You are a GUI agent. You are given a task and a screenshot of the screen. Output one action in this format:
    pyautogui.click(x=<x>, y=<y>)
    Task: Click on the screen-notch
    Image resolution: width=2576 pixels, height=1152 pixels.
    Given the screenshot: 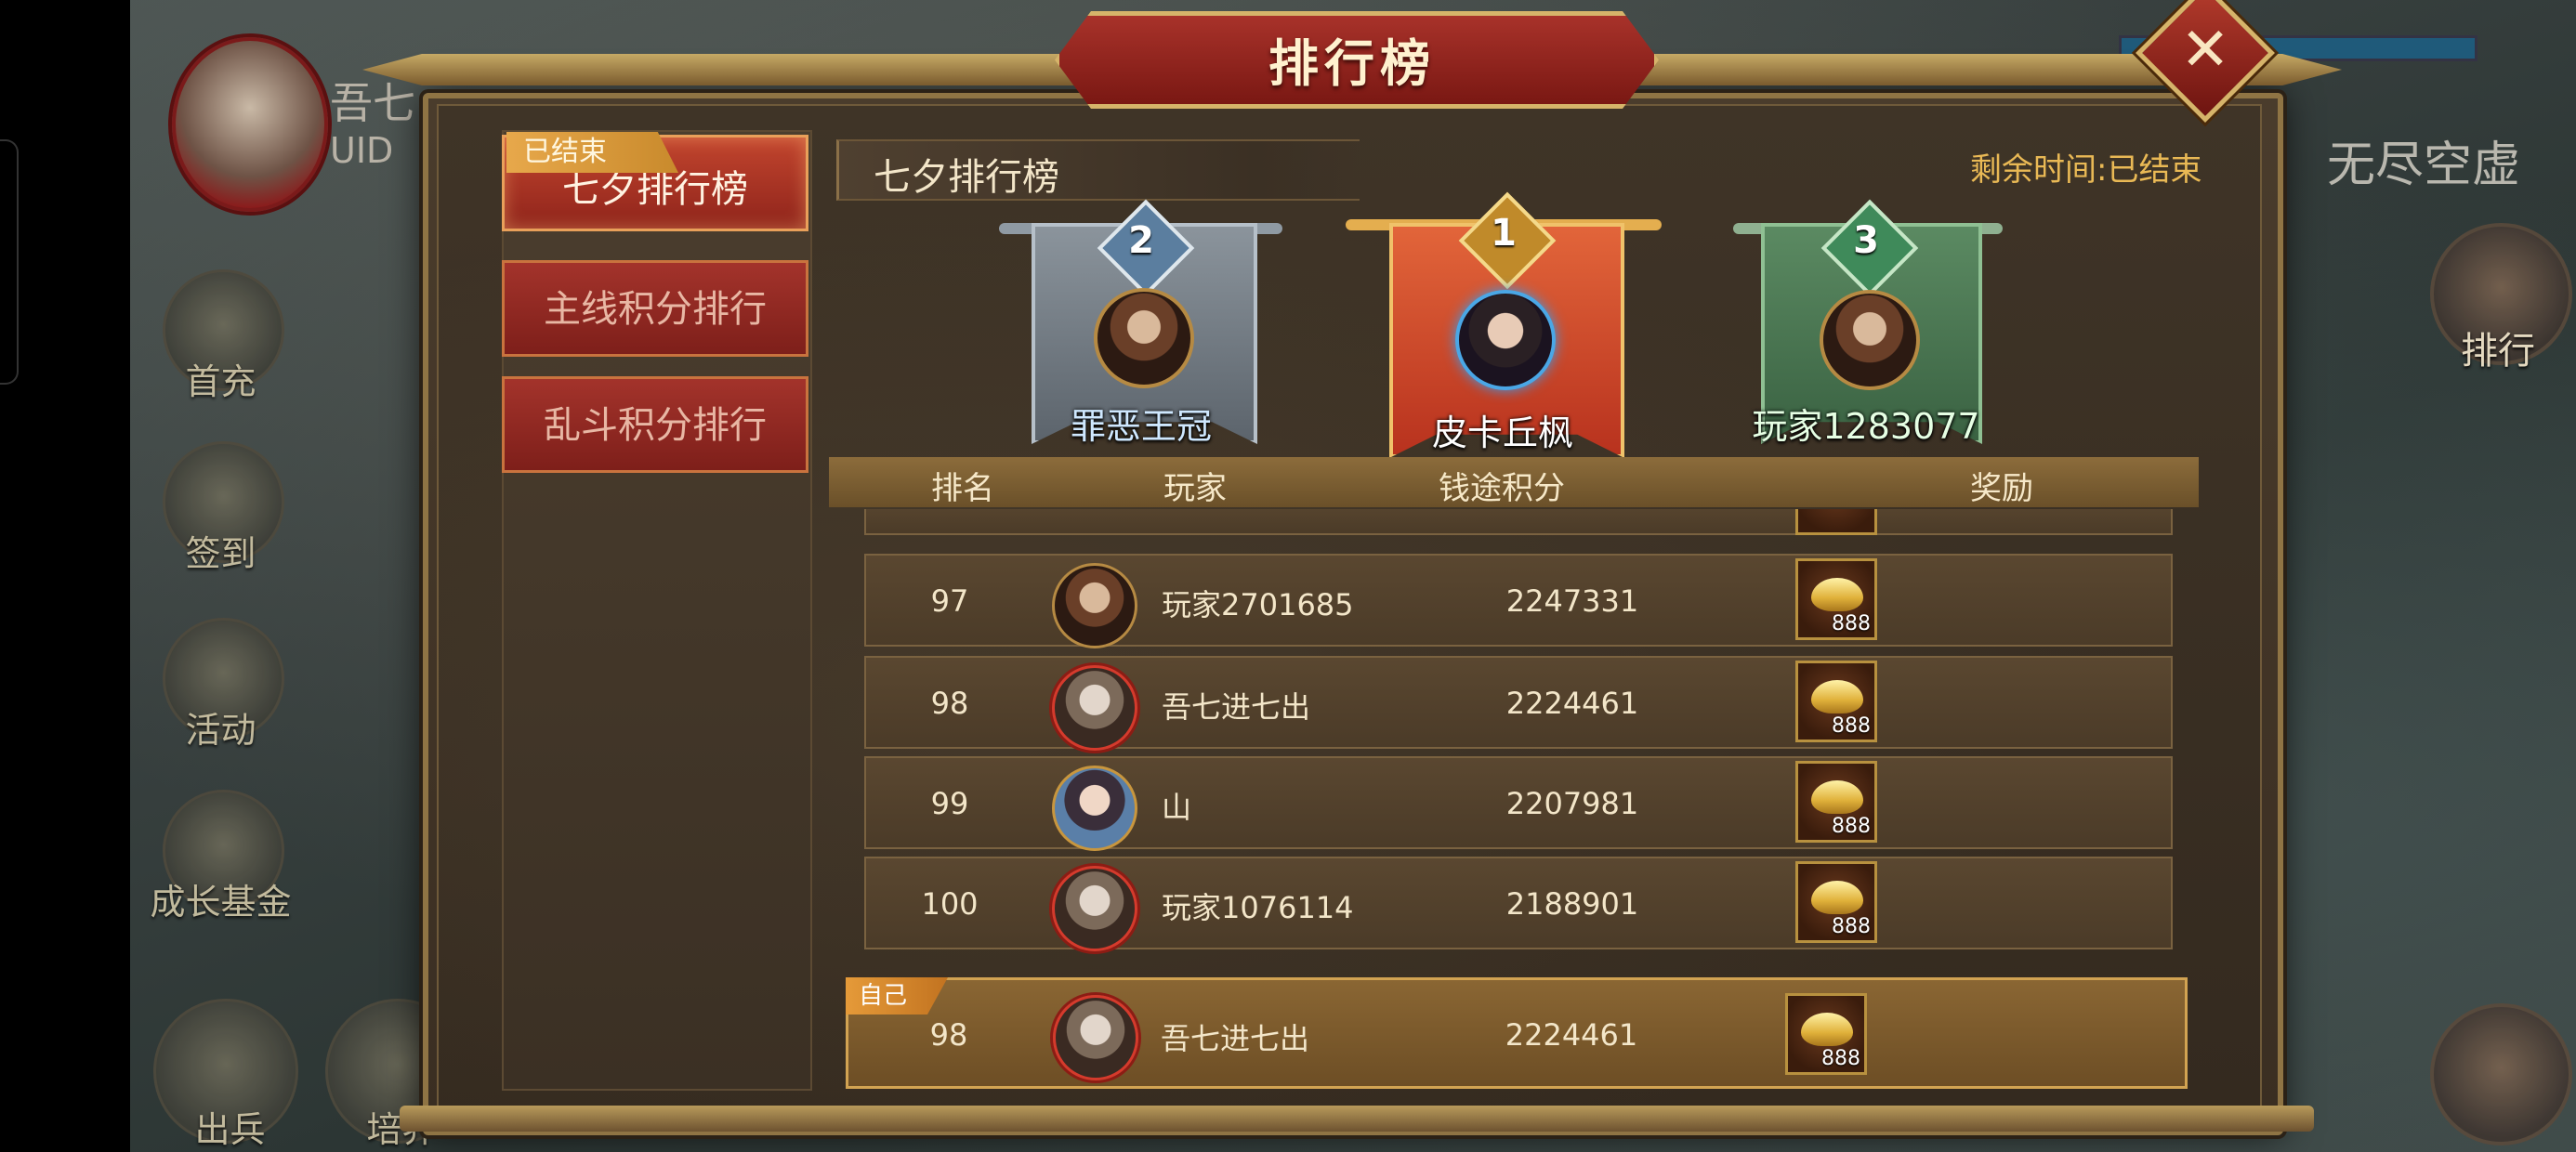 What is the action you would take?
    pyautogui.click(x=9, y=262)
    